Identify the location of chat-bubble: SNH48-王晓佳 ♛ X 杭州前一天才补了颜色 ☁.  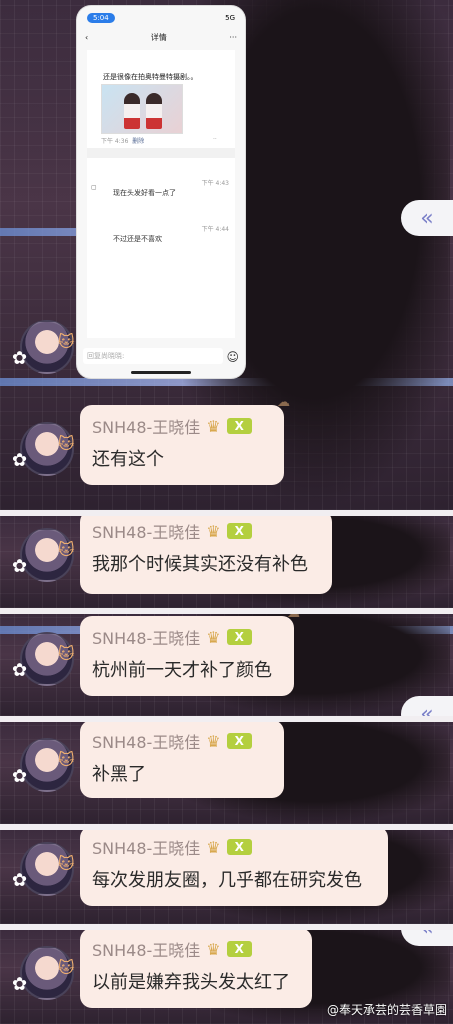
(190, 655).